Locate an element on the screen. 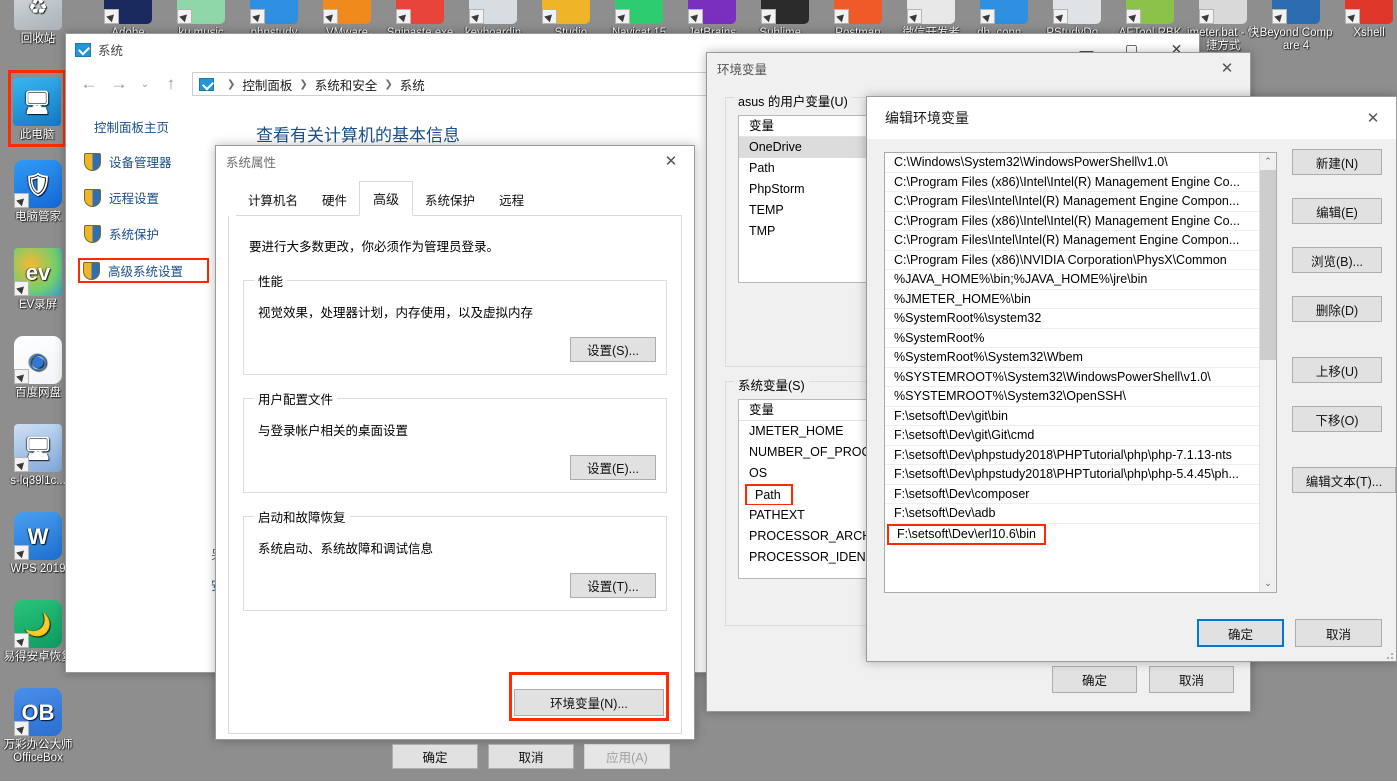  path-button-0: 新建(N) is located at coordinates (1337, 162).